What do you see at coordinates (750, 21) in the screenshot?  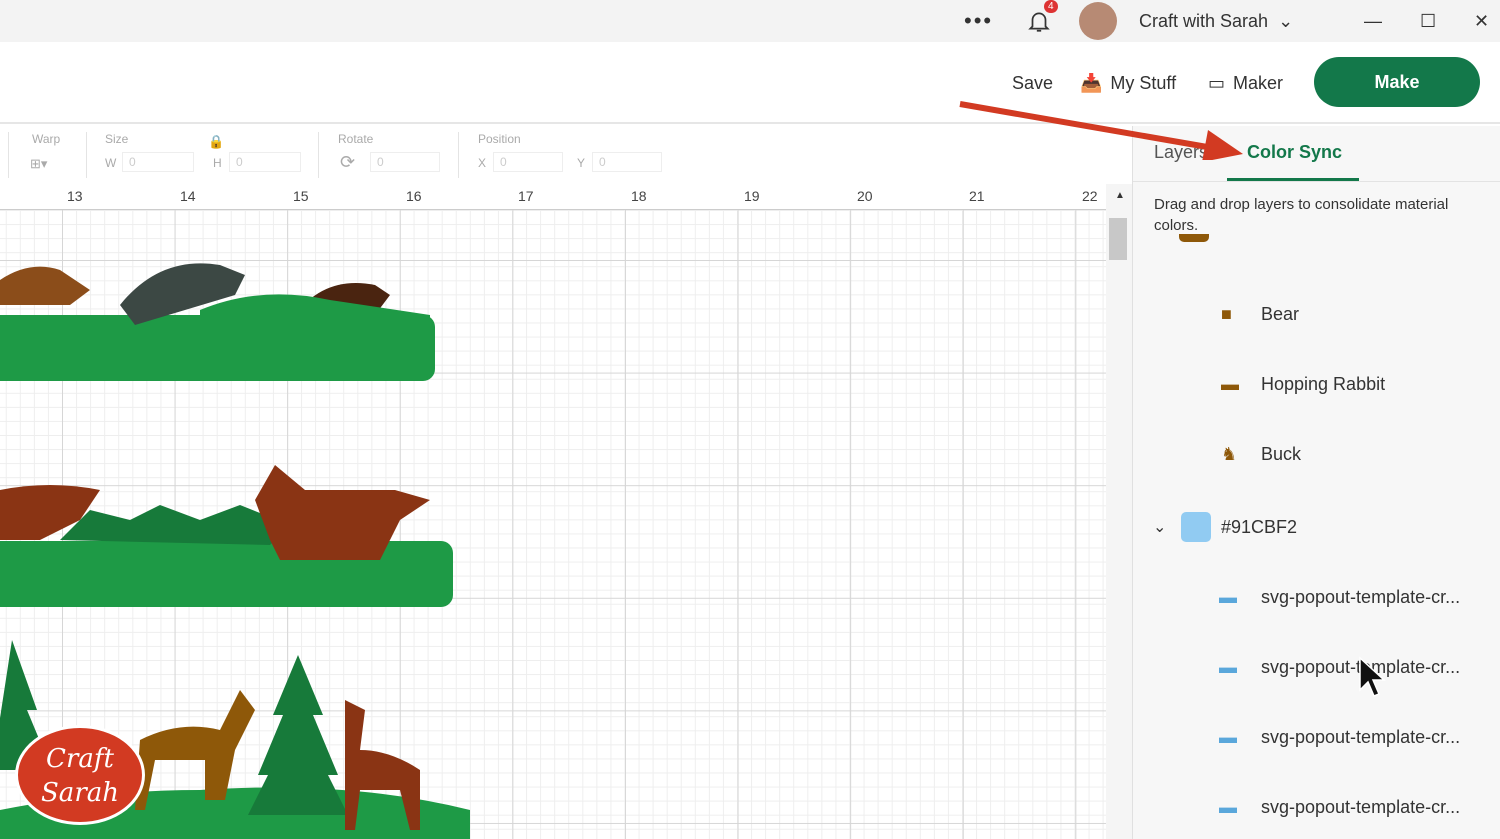 I see `title-bar: ••• 4 Craft with Sarah ⌄ — ☐ ✕` at bounding box center [750, 21].